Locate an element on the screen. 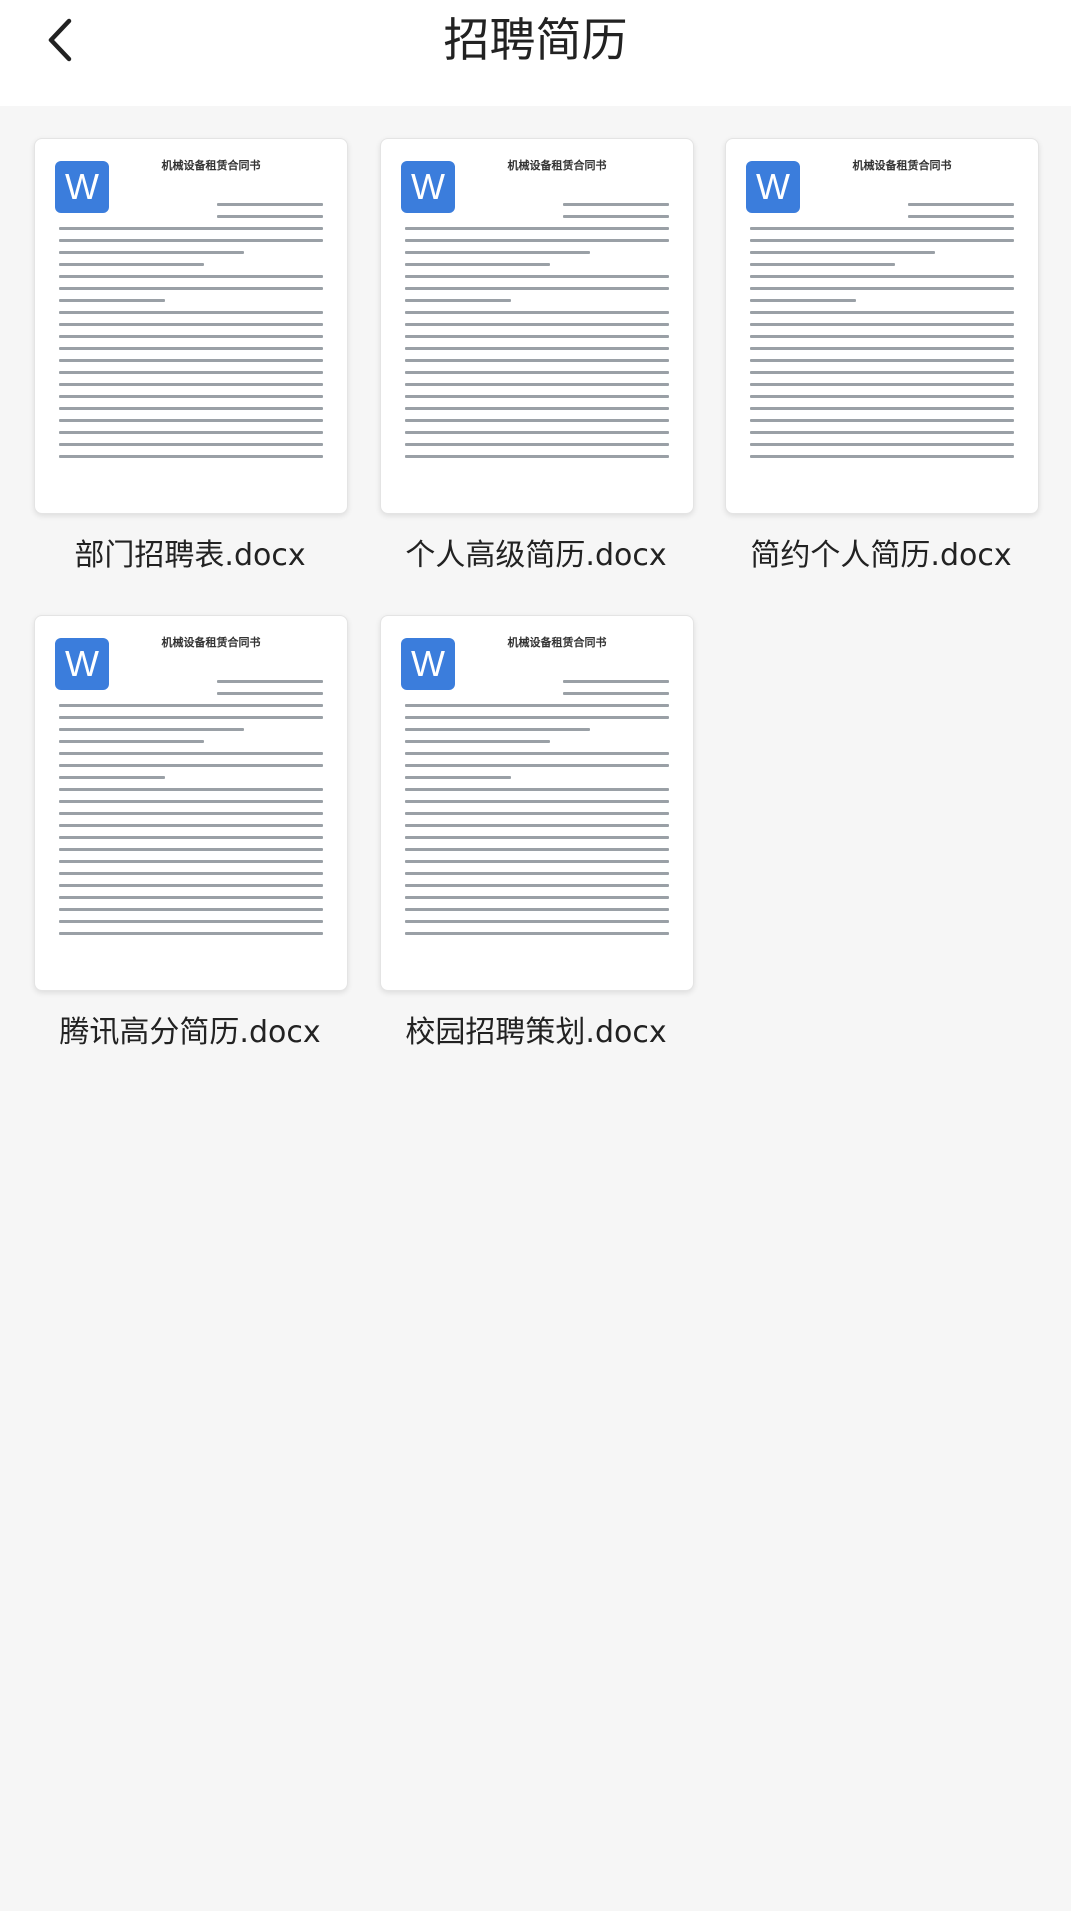 This screenshot has height=1911, width=1071. file-name: 个人高级简历.docx is located at coordinates (536, 552).